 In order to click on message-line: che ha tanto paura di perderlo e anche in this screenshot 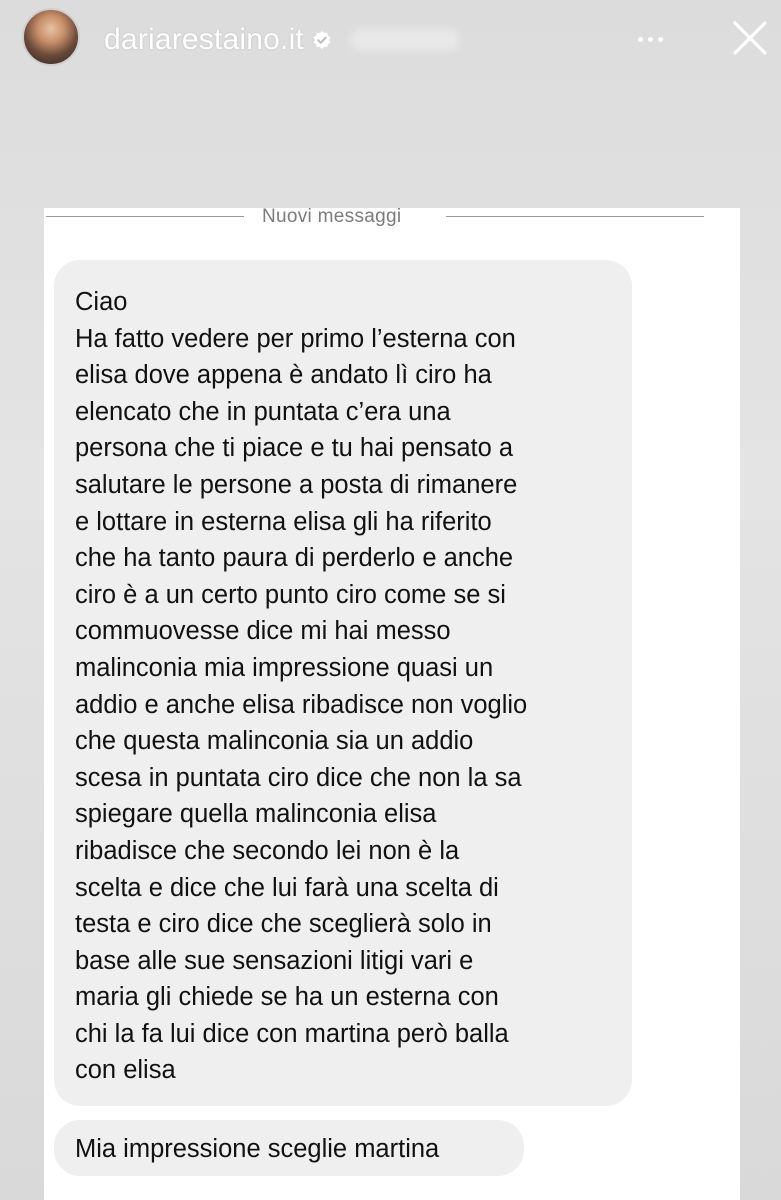, I will do `click(294, 558)`.